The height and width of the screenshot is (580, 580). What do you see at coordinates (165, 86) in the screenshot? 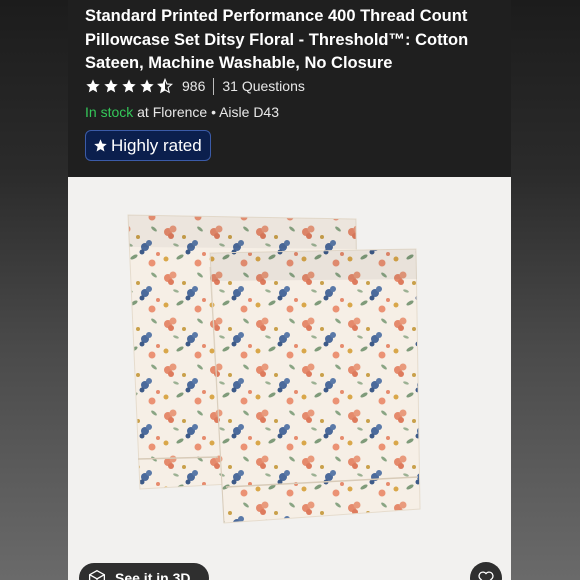
I see `star-half-icon` at bounding box center [165, 86].